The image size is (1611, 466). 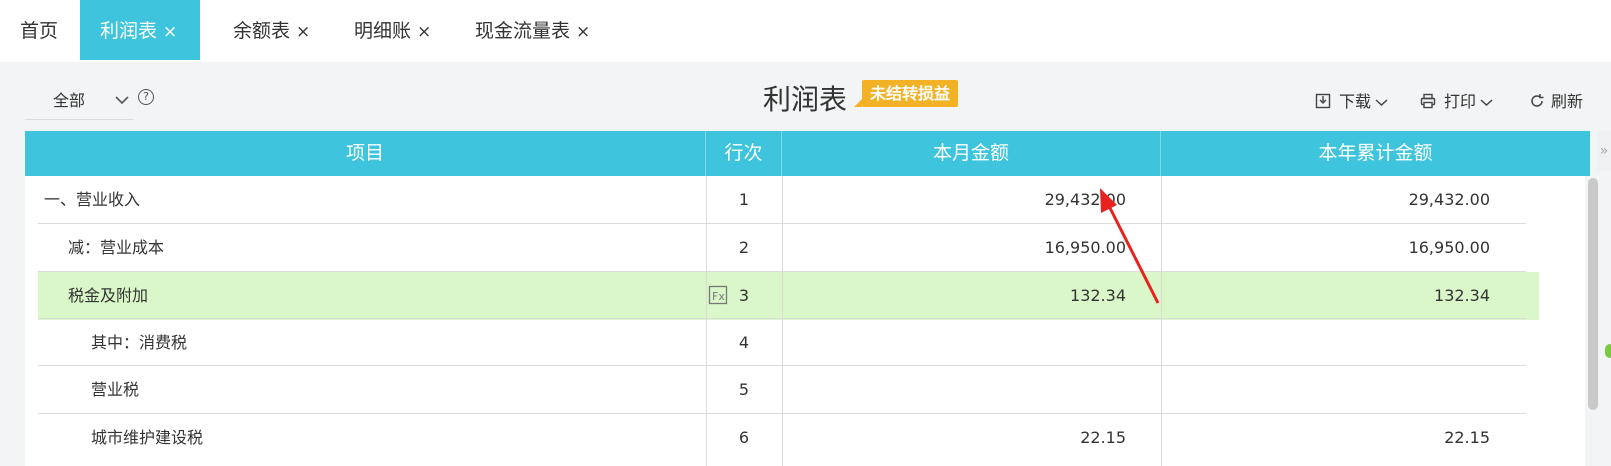 What do you see at coordinates (1323, 101) in the screenshot?
I see `download-icon` at bounding box center [1323, 101].